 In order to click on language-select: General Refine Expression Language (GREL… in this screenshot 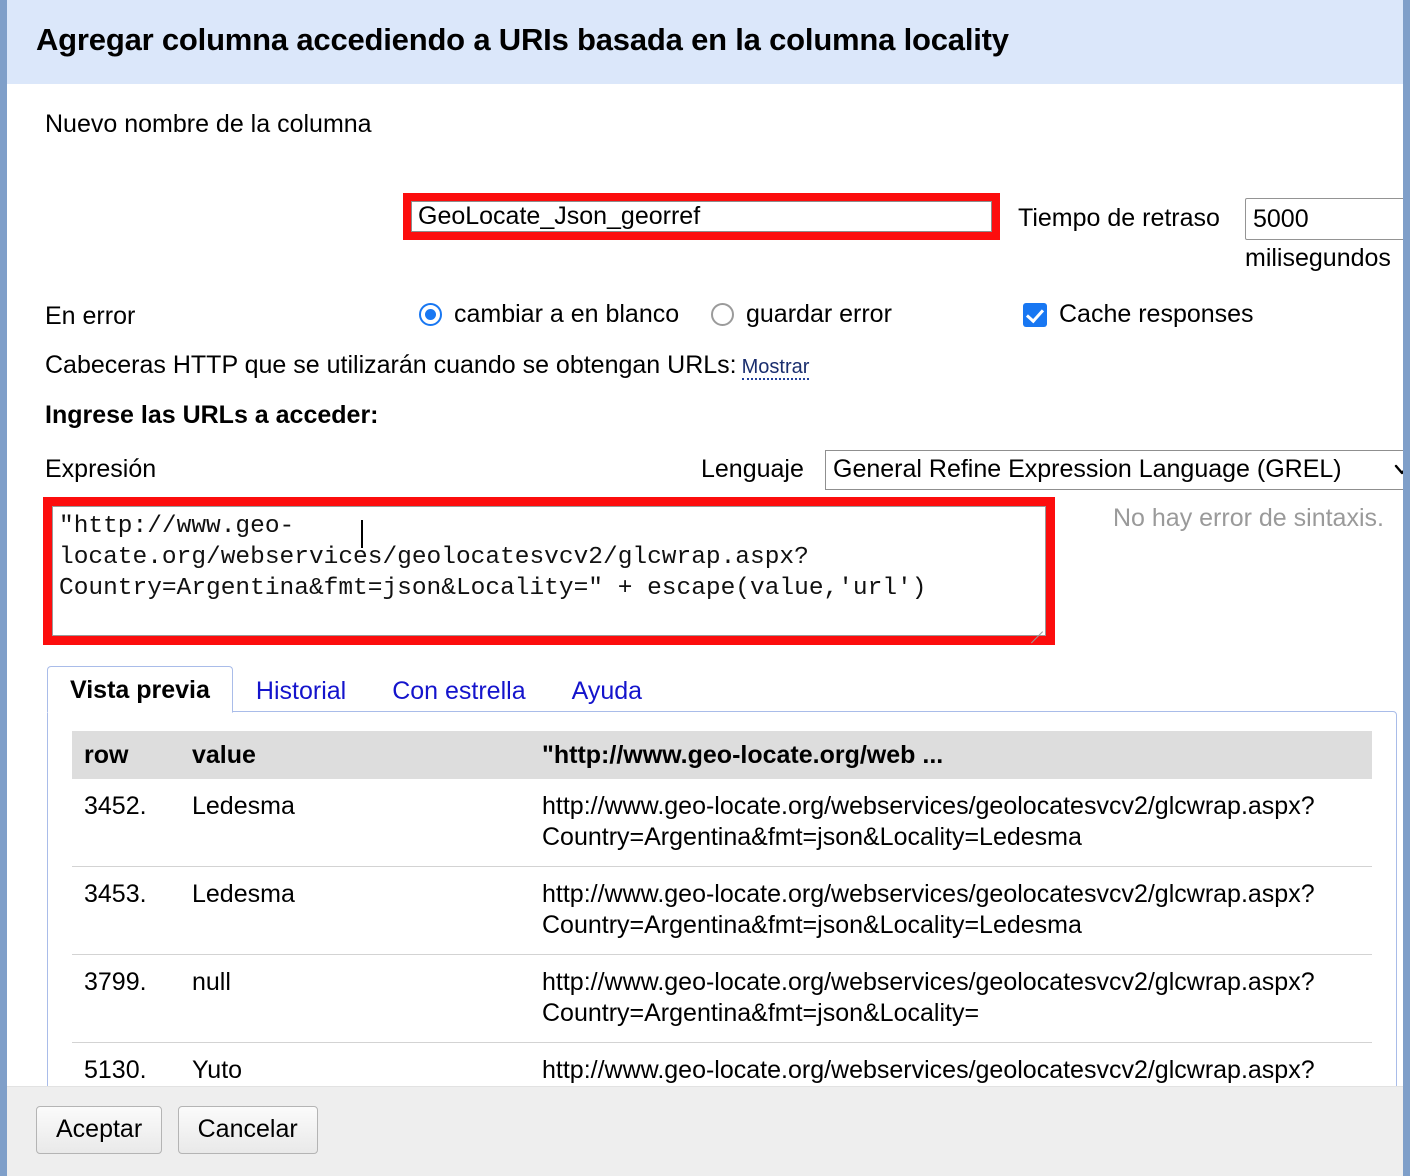, I will do `click(1114, 470)`.